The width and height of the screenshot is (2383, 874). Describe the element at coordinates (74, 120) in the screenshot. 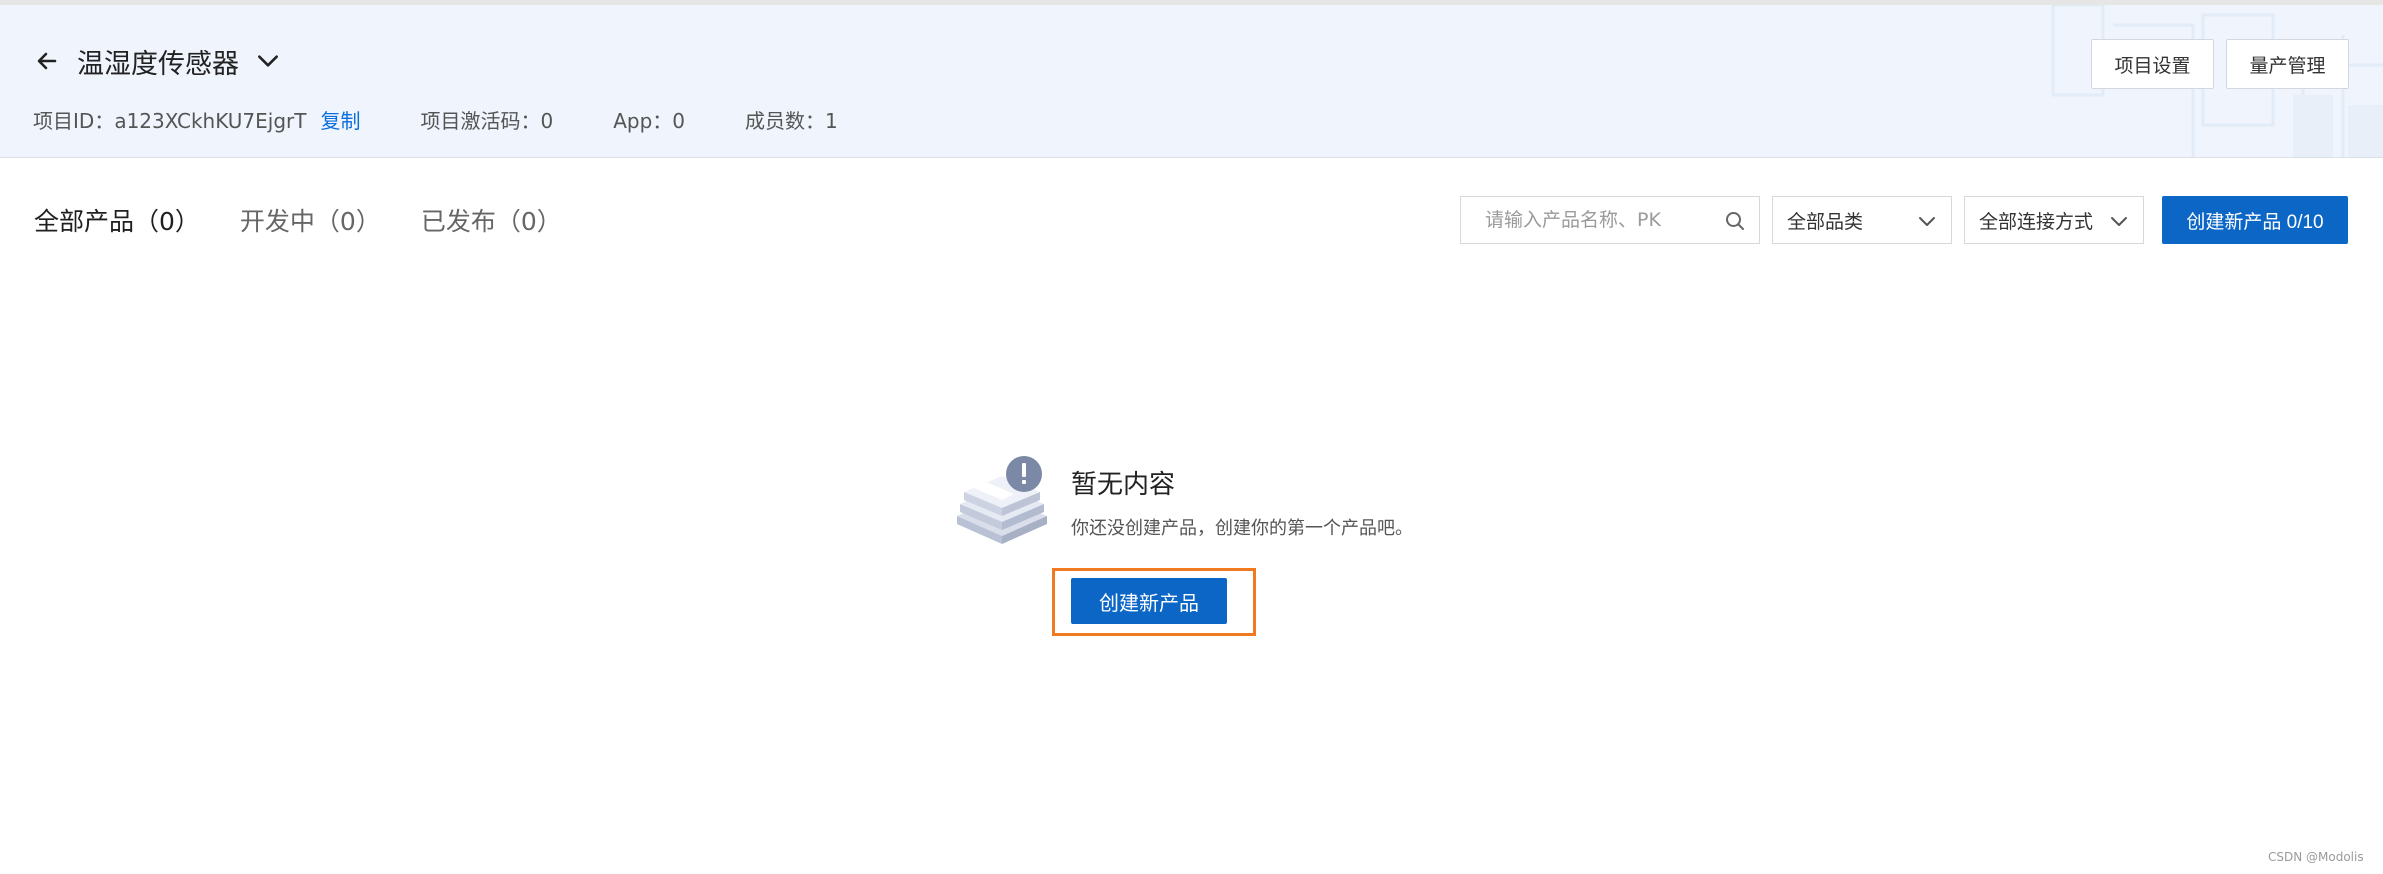

I see `project-id-label: 项目ID：` at that location.